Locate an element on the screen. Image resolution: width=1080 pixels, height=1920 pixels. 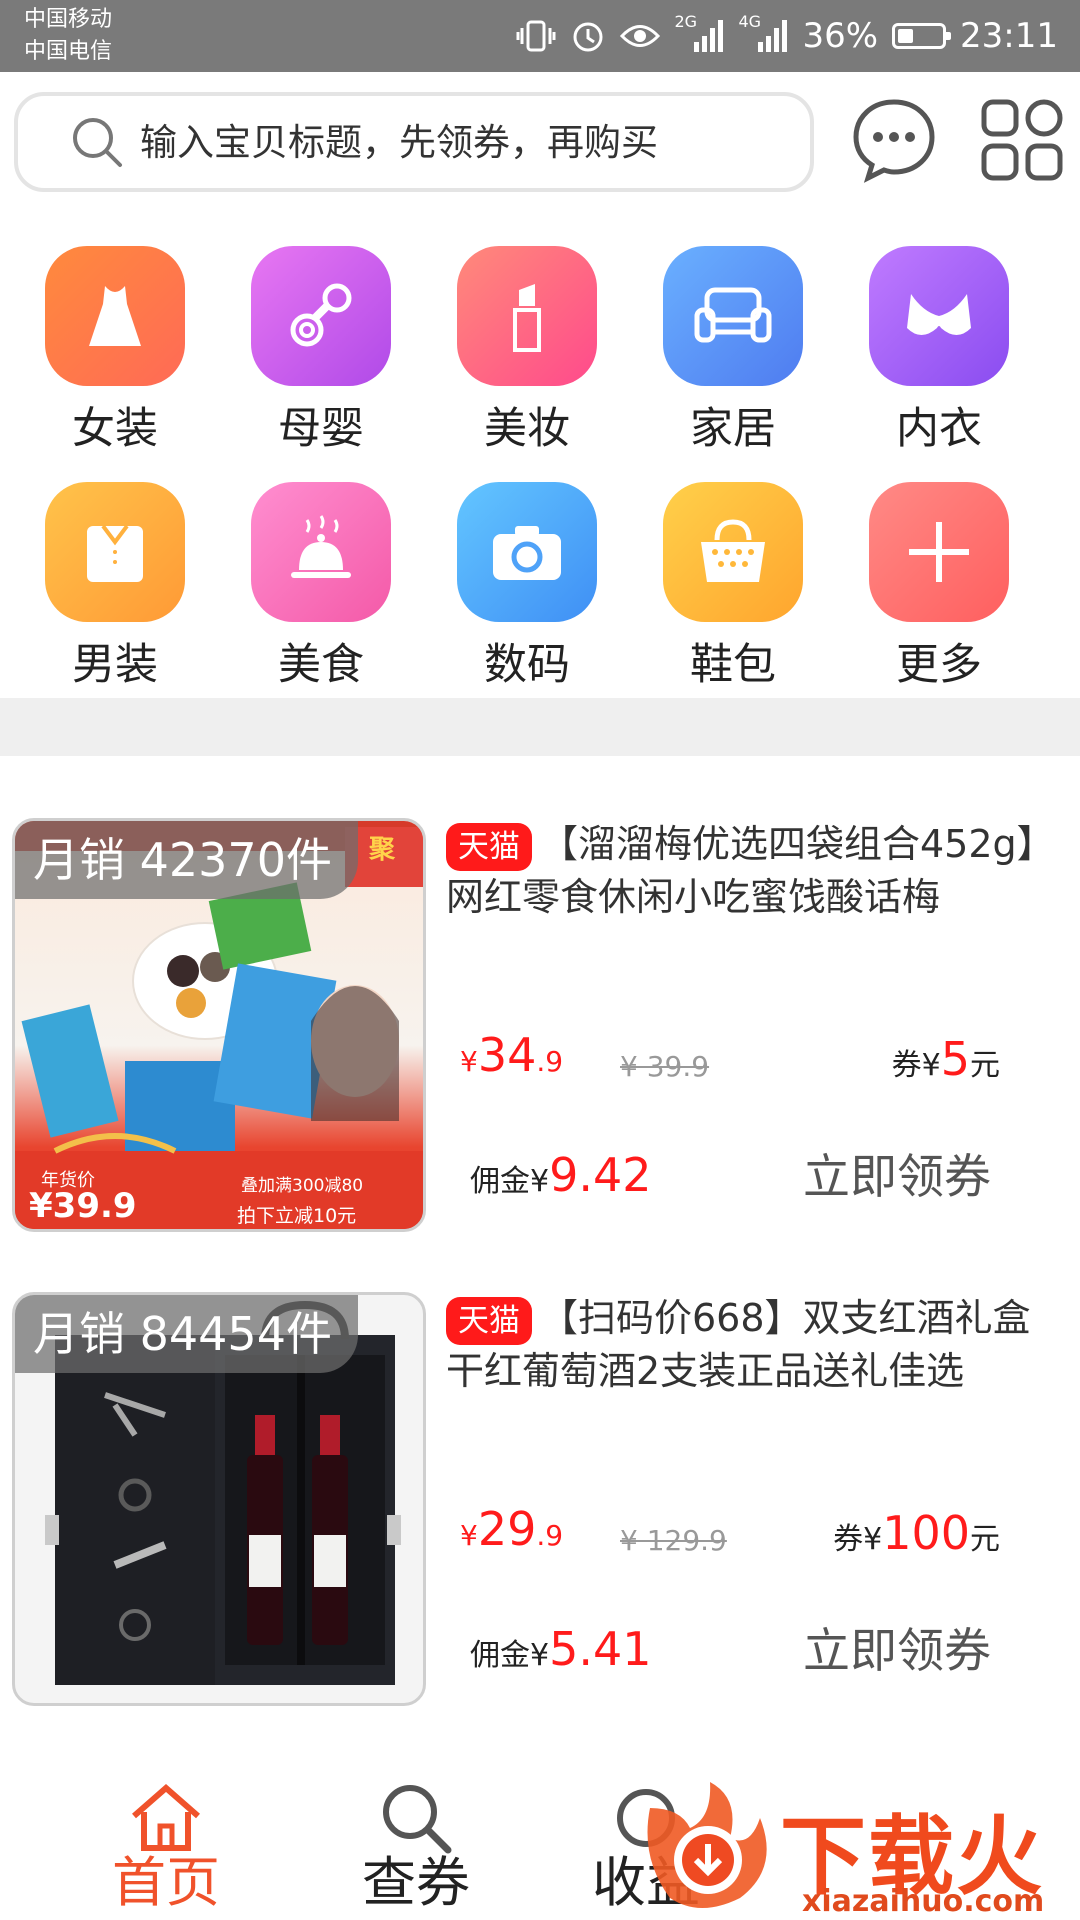
product-title: 天猫 【溜溜梅优选四袋组合452g】网红零食休闲小吃蜜饯酸话梅 is located at coordinates (756, 870).